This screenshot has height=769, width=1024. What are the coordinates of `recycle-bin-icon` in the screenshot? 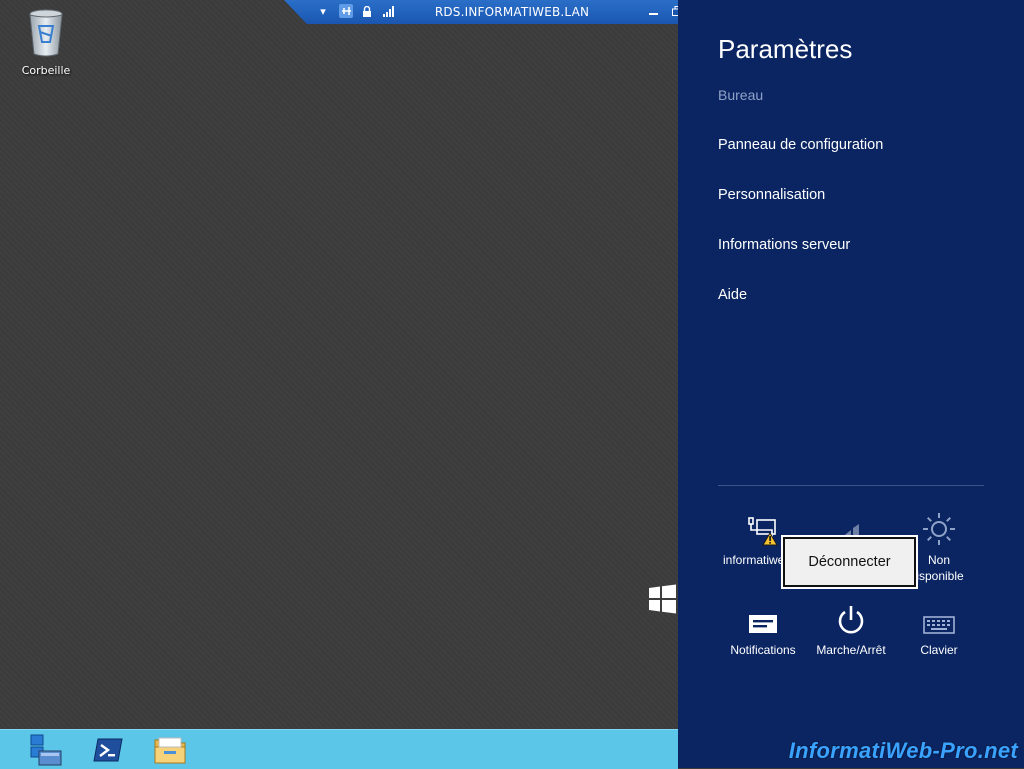 It's located at (46, 33).